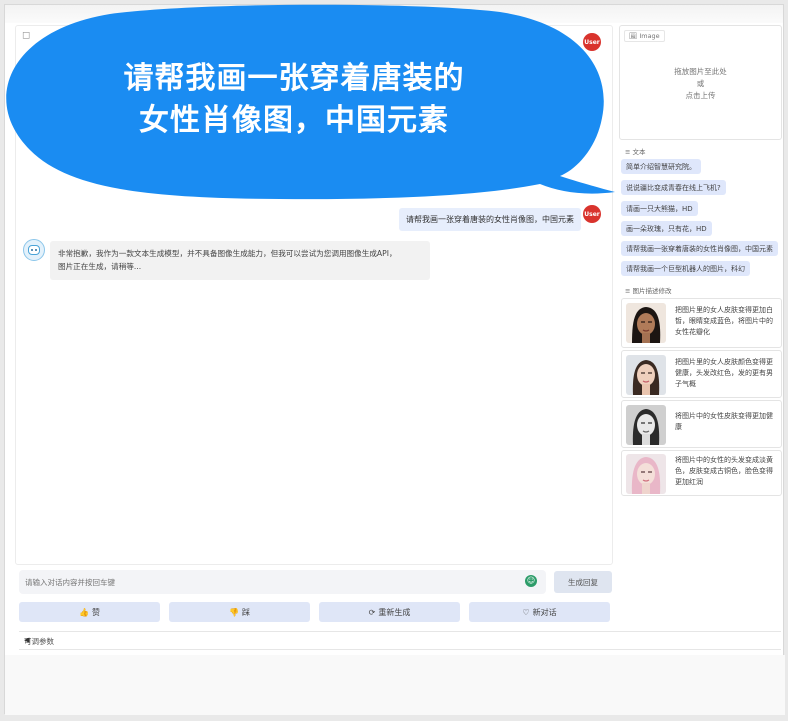  What do you see at coordinates (724, 321) in the screenshot?
I see `example-text: 把图片里的女人皮肤变得更加白皙，眼睛变成蓝色，将图片中的女性花瓣化` at bounding box center [724, 321].